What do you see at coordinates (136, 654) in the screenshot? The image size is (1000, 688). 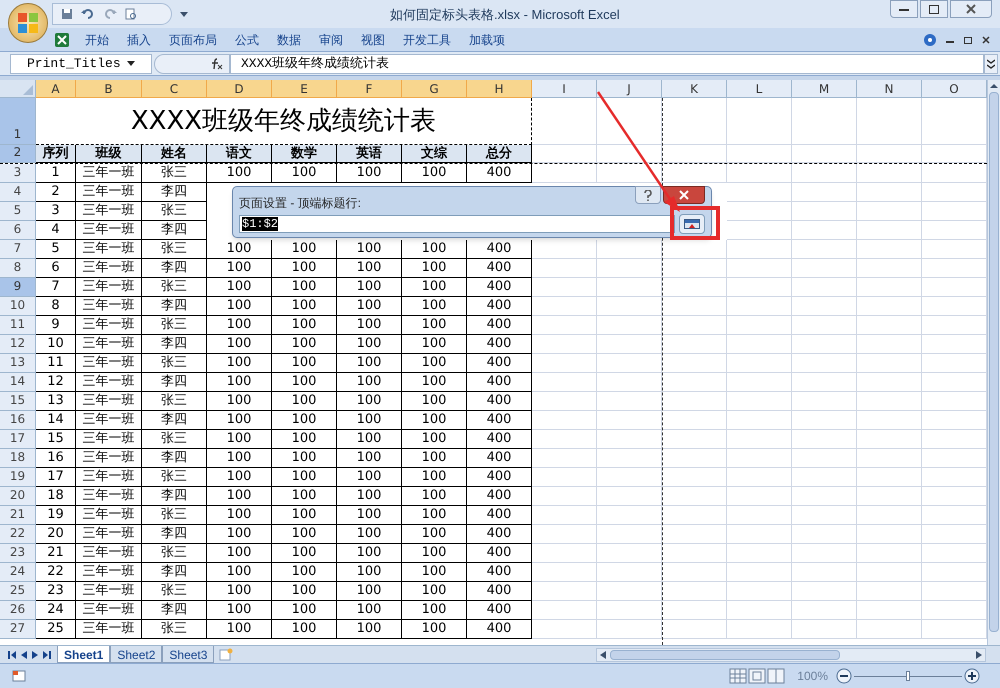 I see `sheet-tab: Sheet2` at bounding box center [136, 654].